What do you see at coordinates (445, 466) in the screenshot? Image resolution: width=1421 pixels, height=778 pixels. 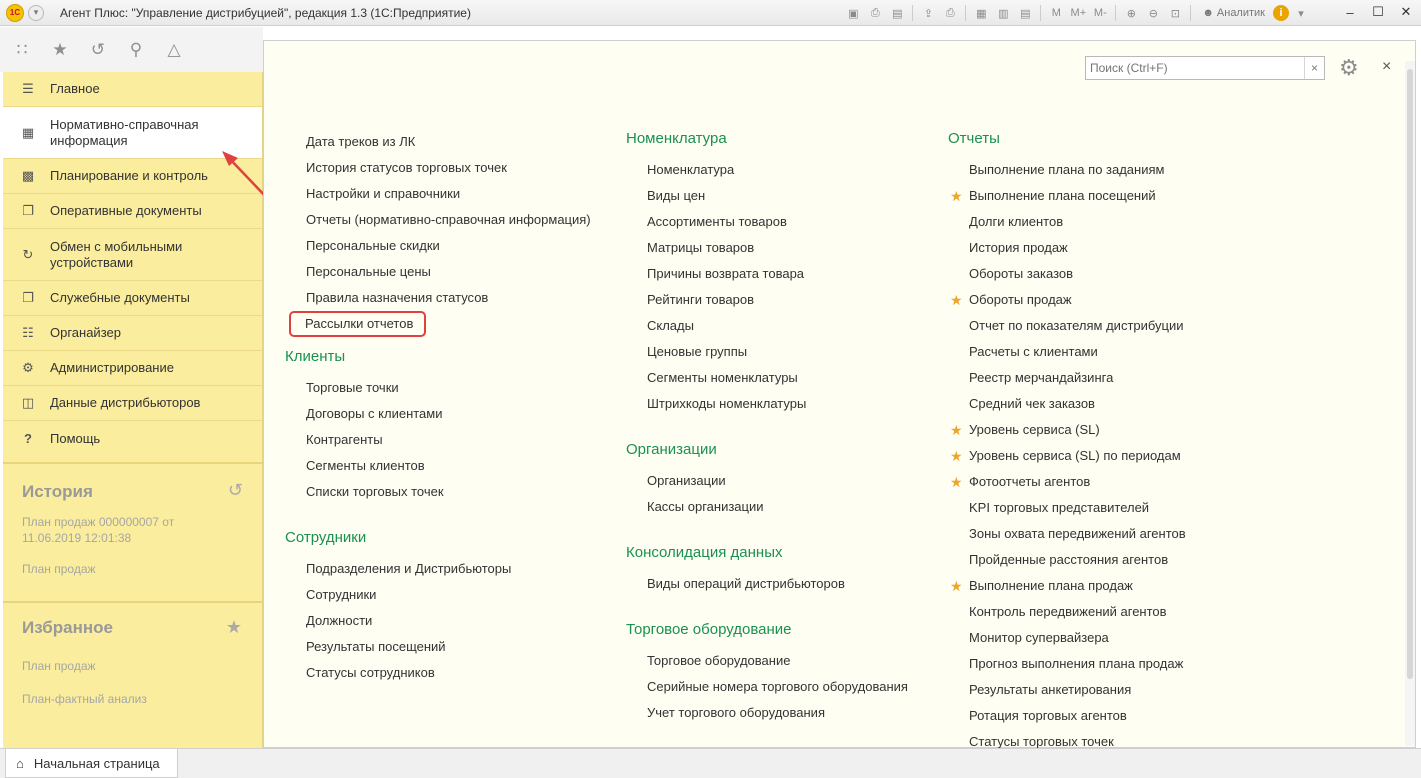 I see `nav-link: Сегменты клиентов` at bounding box center [445, 466].